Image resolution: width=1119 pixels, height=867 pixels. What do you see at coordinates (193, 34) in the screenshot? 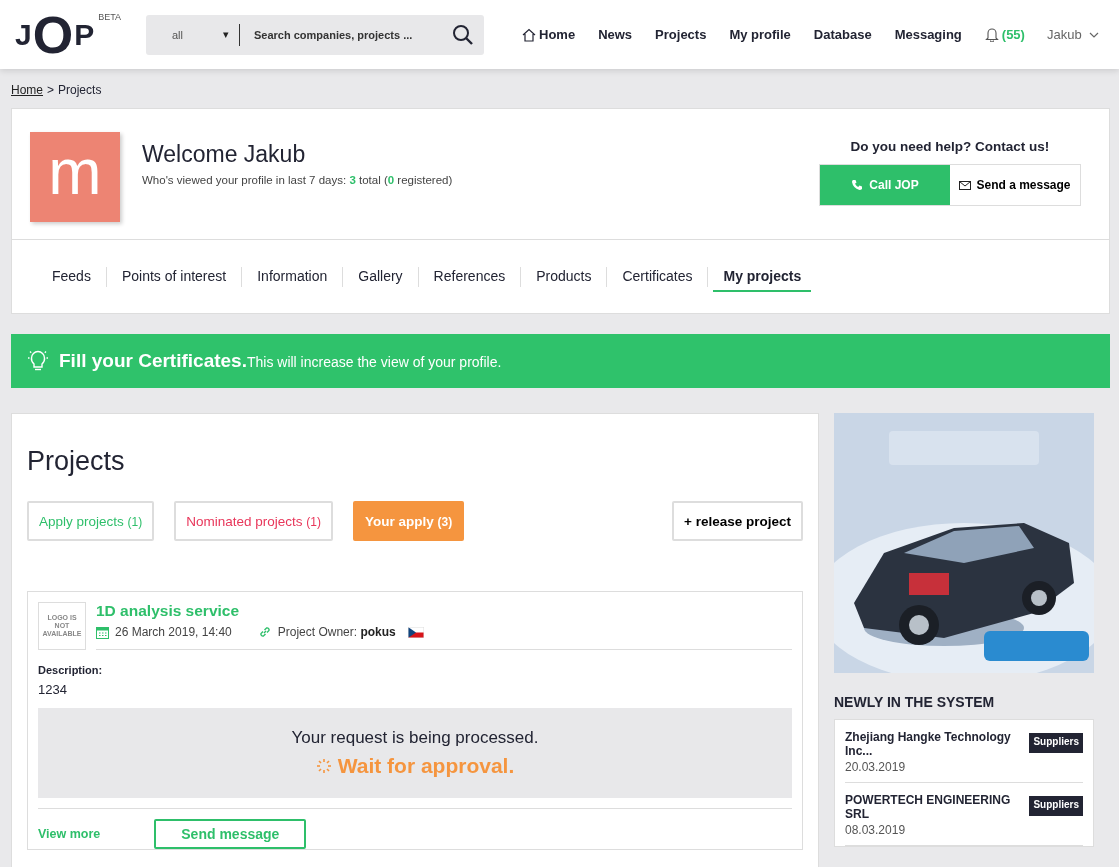
I see `scope-dropdown: all ▾` at bounding box center [193, 34].